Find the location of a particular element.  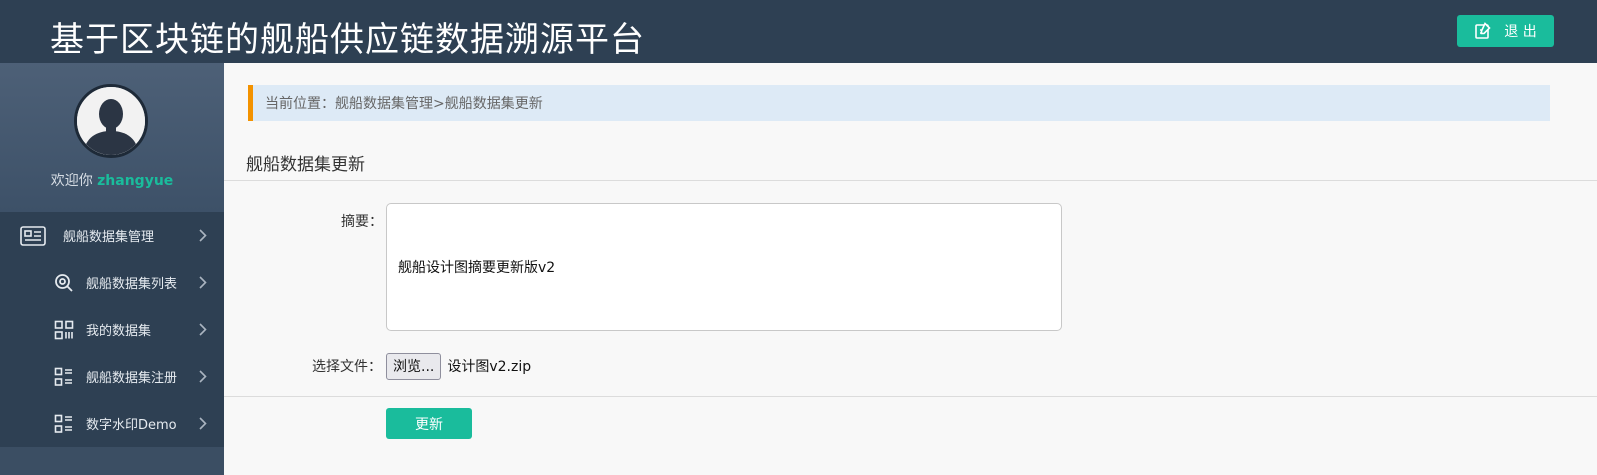

sidebar-item-label: 数字水印Demo is located at coordinates (131, 425).